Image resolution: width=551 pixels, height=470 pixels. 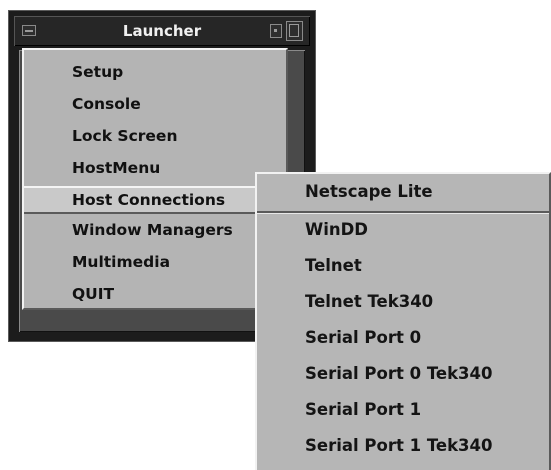 What do you see at coordinates (93, 294) in the screenshot?
I see `menu-item-quit: QUIT` at bounding box center [93, 294].